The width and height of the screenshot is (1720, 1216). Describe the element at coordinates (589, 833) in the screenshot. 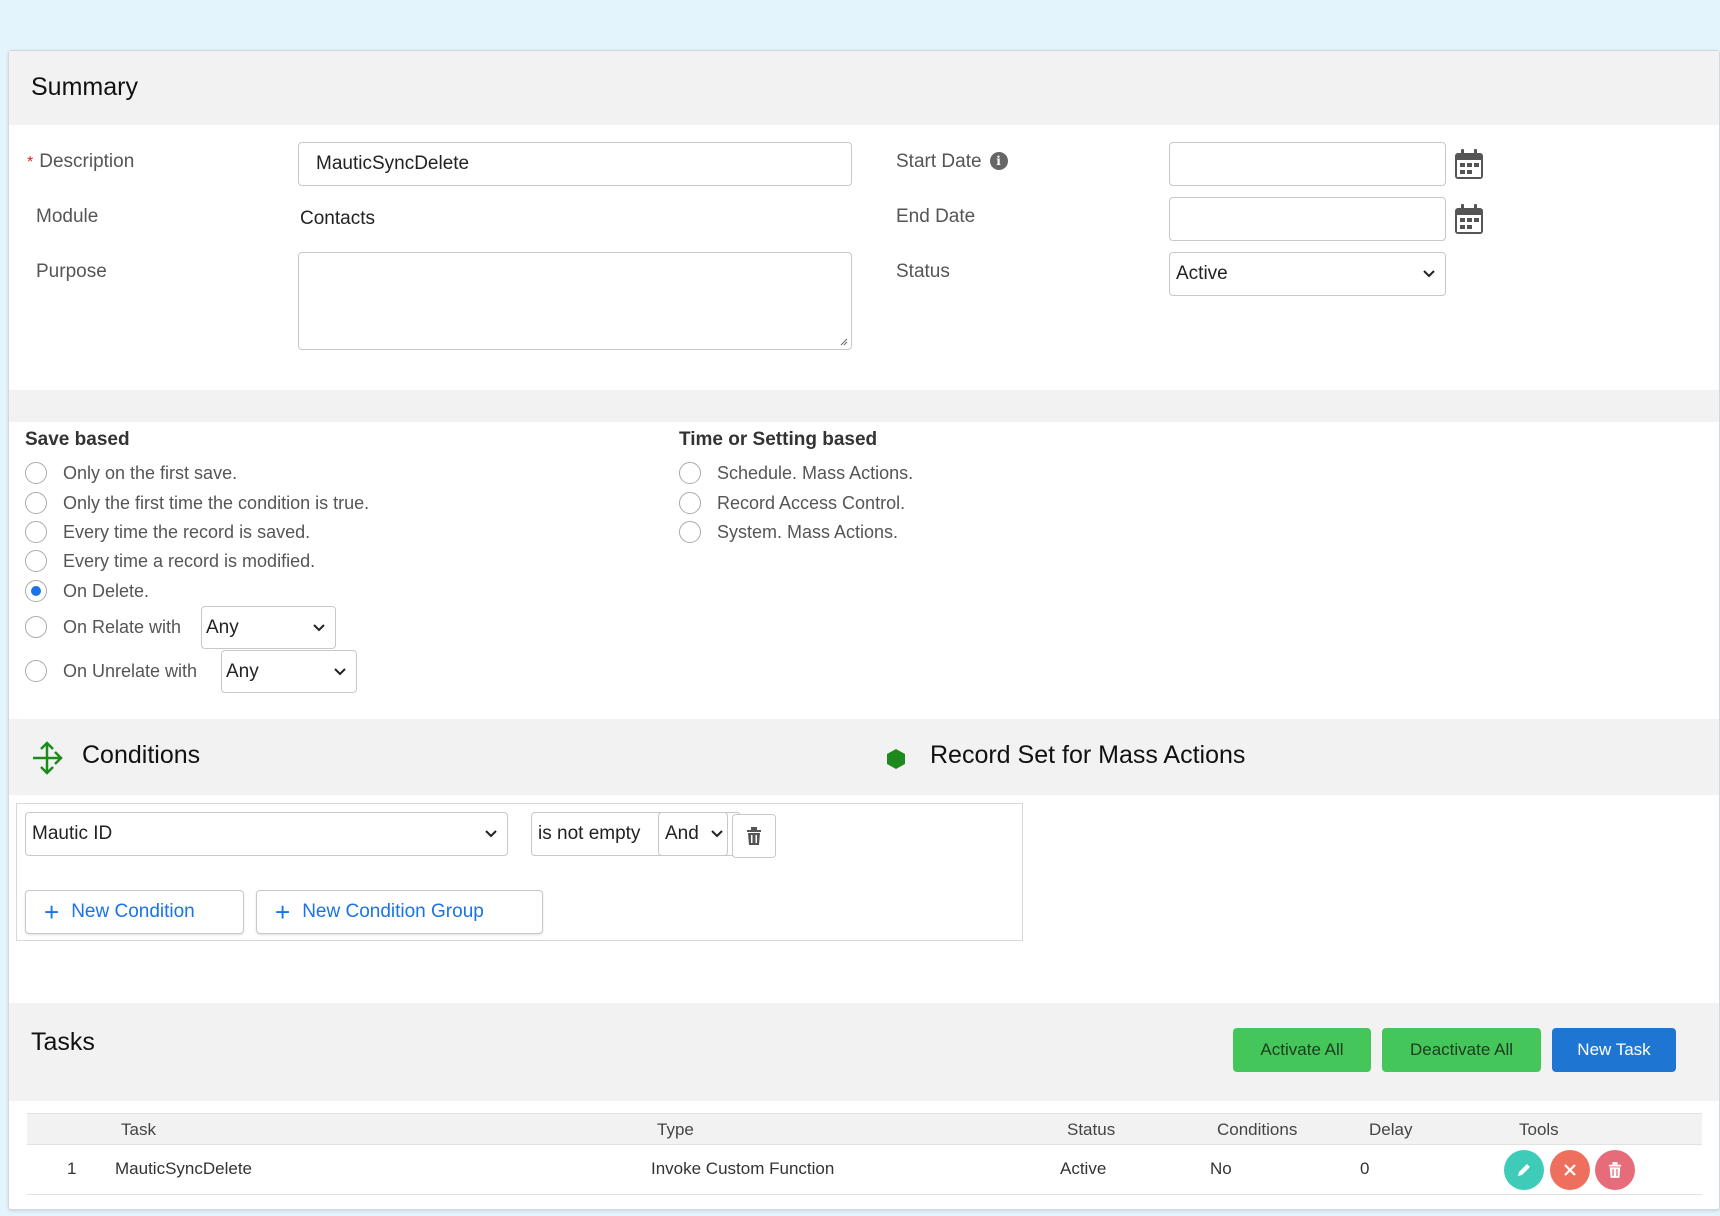

I see `condition-operator-value: is not empty` at that location.